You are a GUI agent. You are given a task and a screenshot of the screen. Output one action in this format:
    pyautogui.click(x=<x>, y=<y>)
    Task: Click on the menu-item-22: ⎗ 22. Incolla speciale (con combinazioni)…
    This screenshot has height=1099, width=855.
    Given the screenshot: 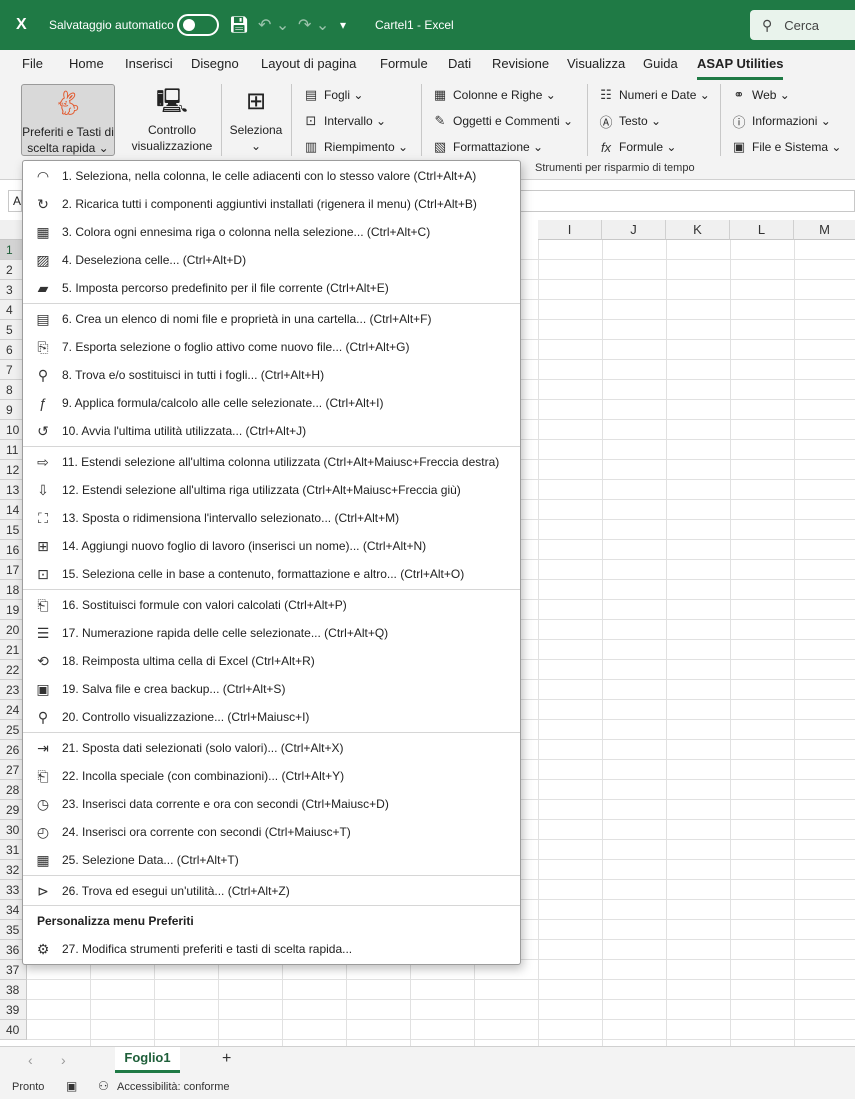 What is the action you would take?
    pyautogui.click(x=271, y=776)
    